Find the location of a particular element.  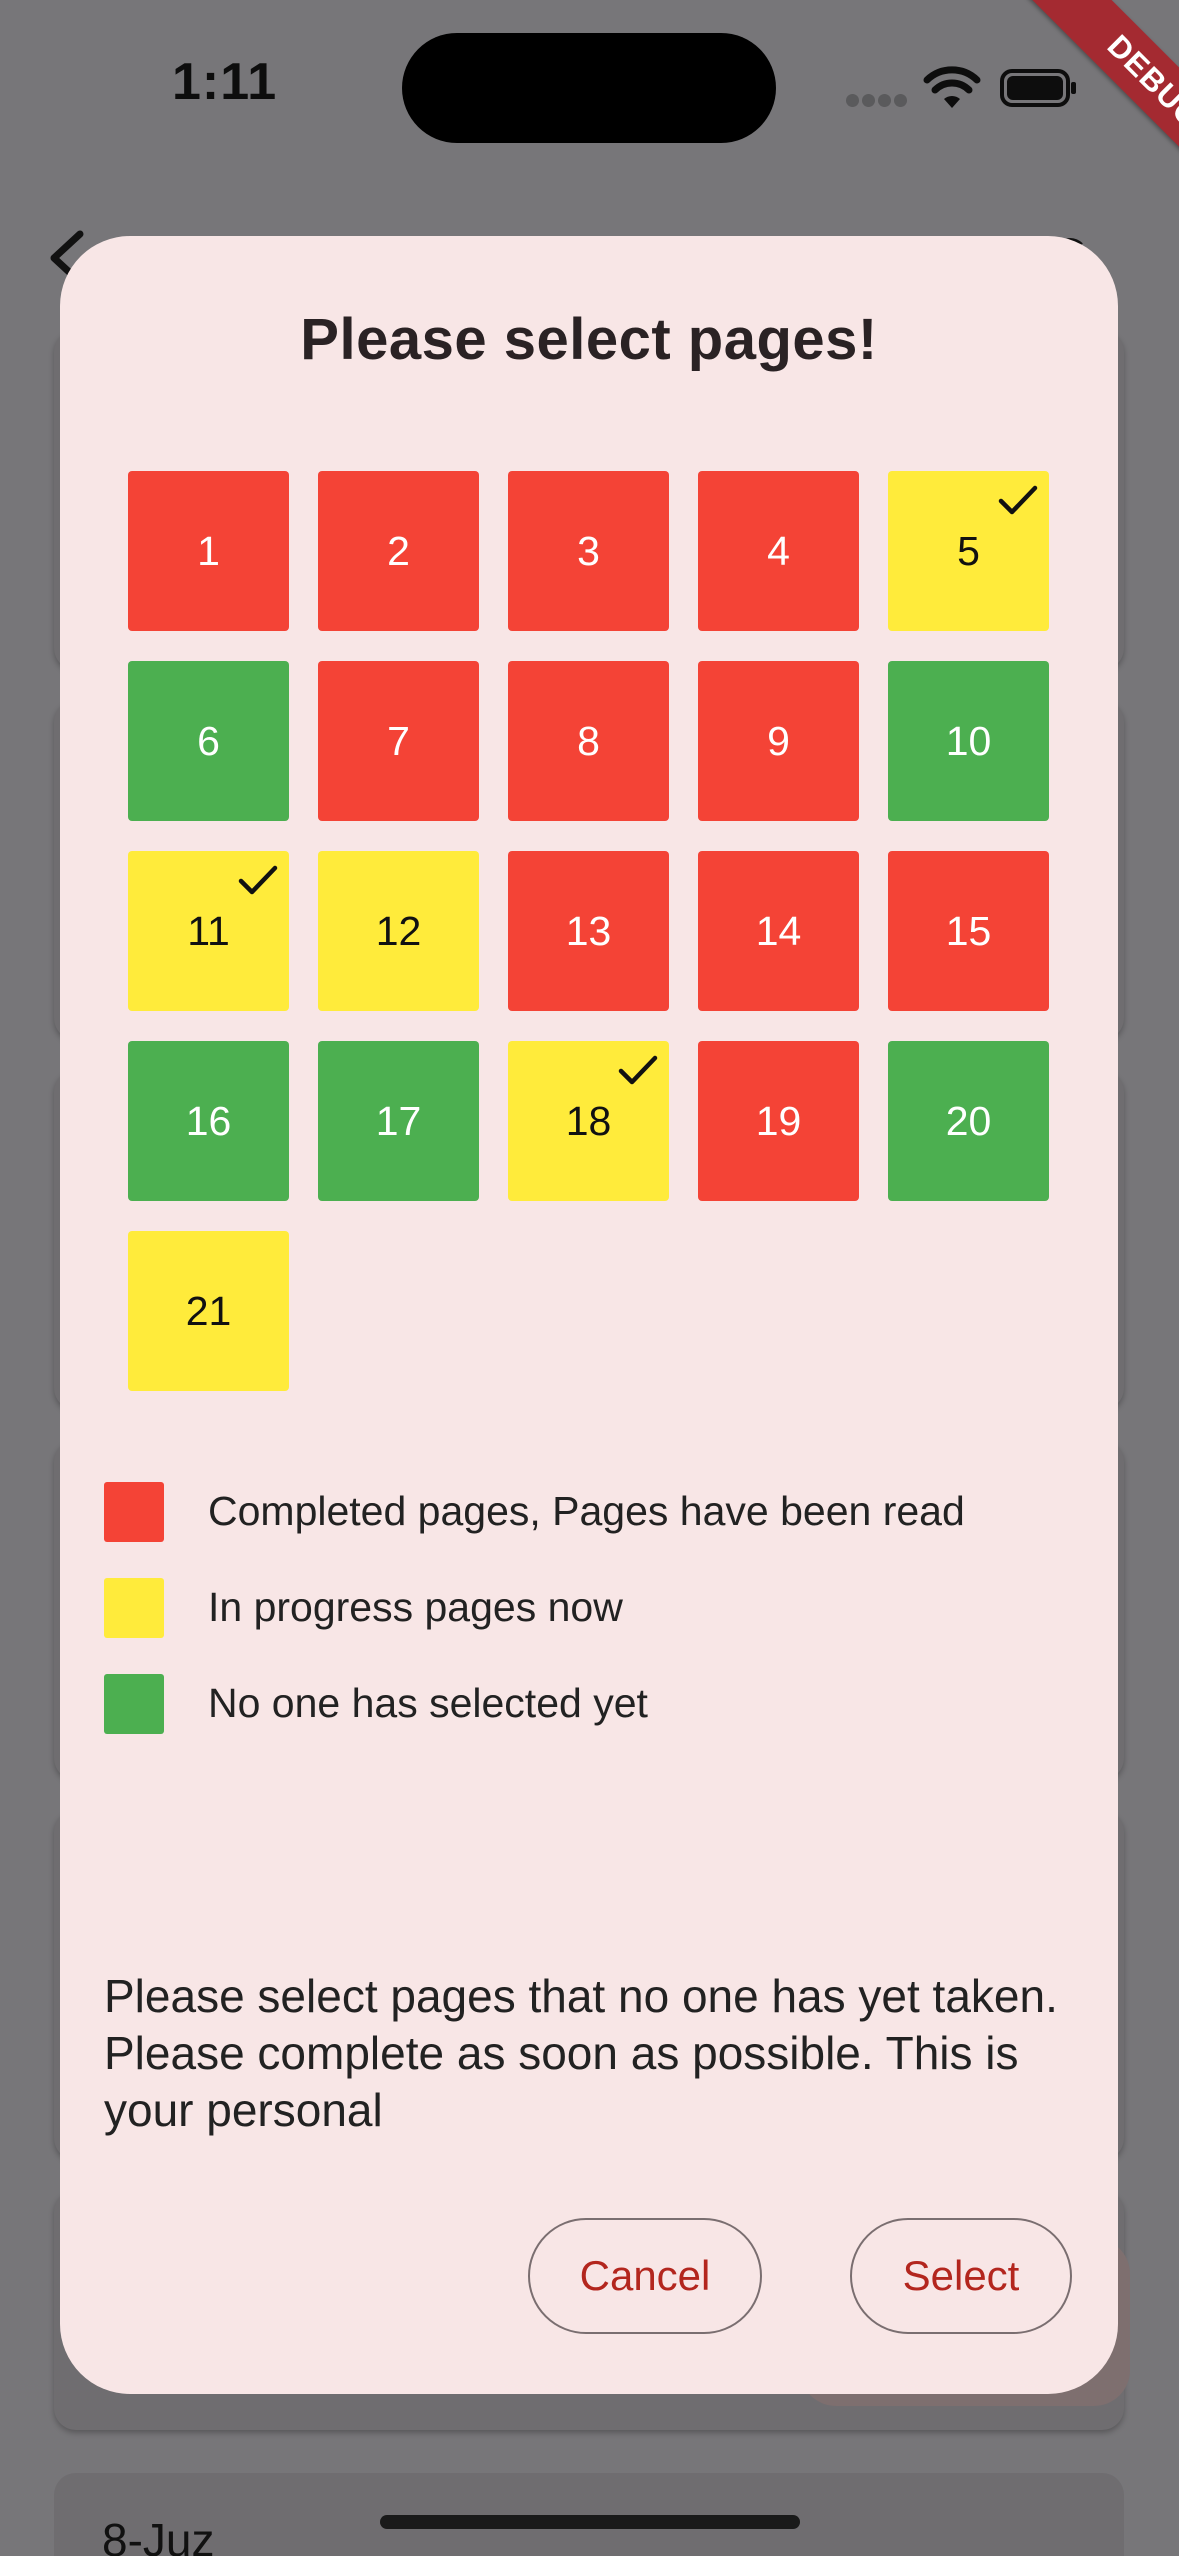

status-bar: 1:11 is located at coordinates (589, 90).